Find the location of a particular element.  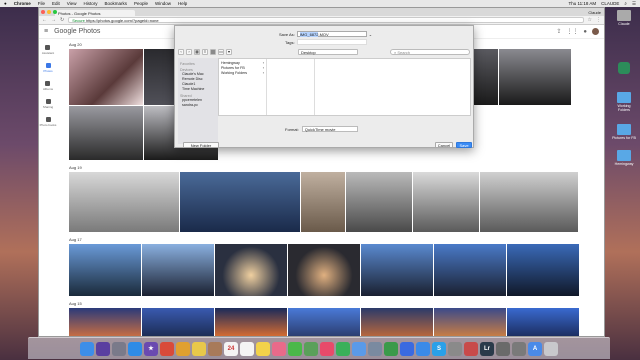

nav-assistant: Assistant is located at coordinates (48, 50).